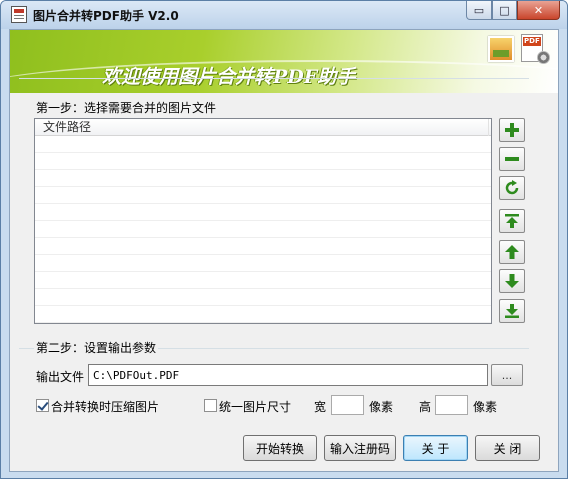  I want to click on move-down-button, so click(512, 281).